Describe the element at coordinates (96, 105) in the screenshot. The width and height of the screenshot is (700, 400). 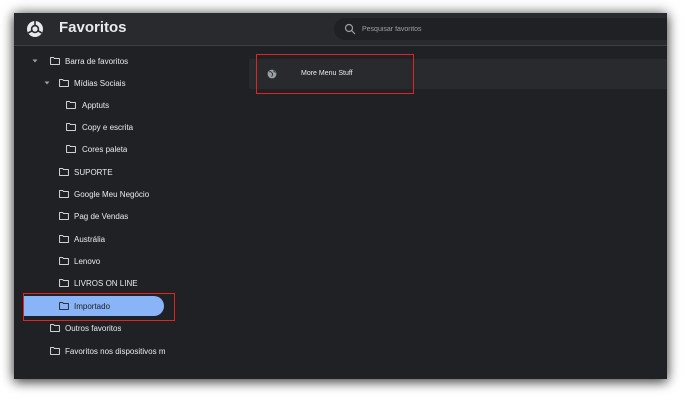
I see `tree-item-label: Apptuts` at that location.